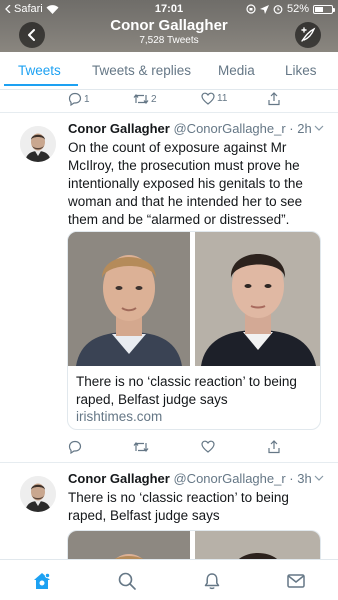 The image size is (338, 600). What do you see at coordinates (236, 71) in the screenshot?
I see `tab-media: Media` at bounding box center [236, 71].